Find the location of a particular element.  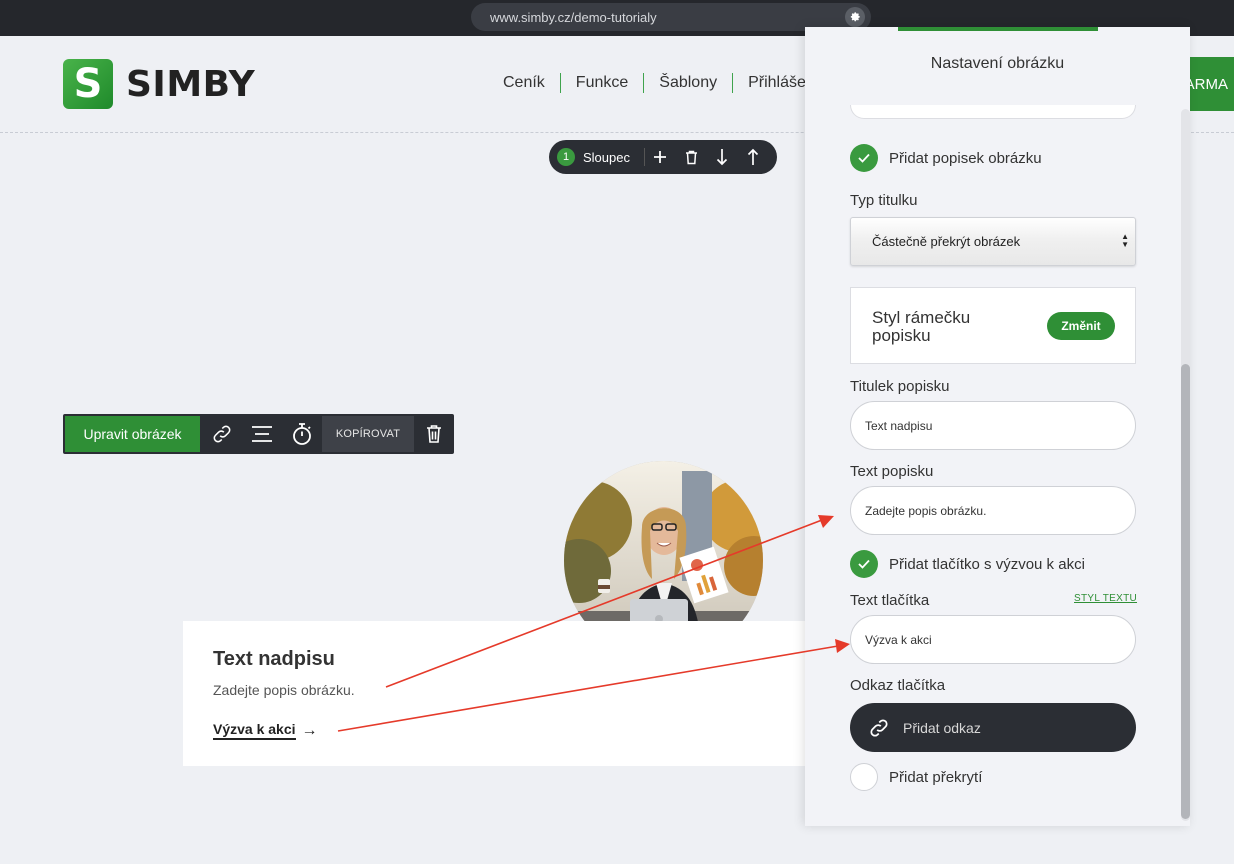

image-toolbar: Upravit obrázek KOPÍROVAT is located at coordinates (258, 434).